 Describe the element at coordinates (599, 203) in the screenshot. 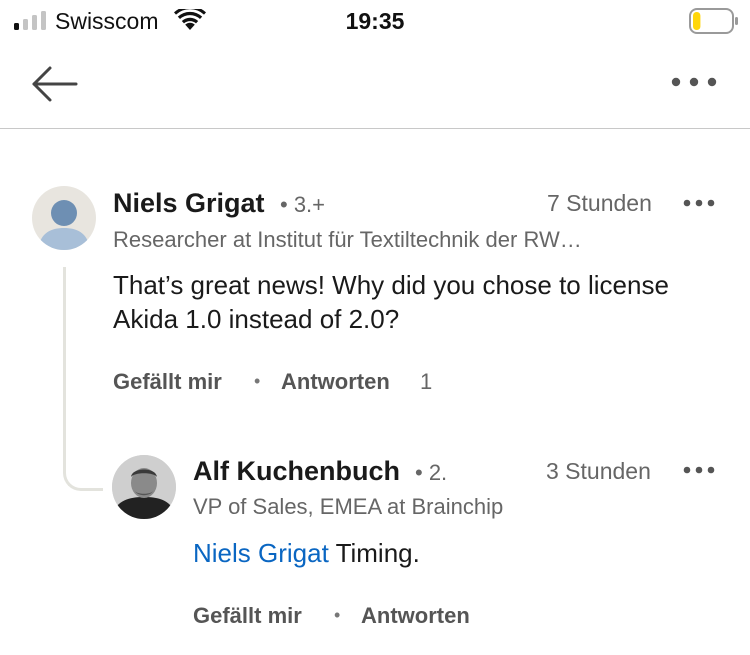

I see `comment-timestamp: 7 Stunden` at that location.